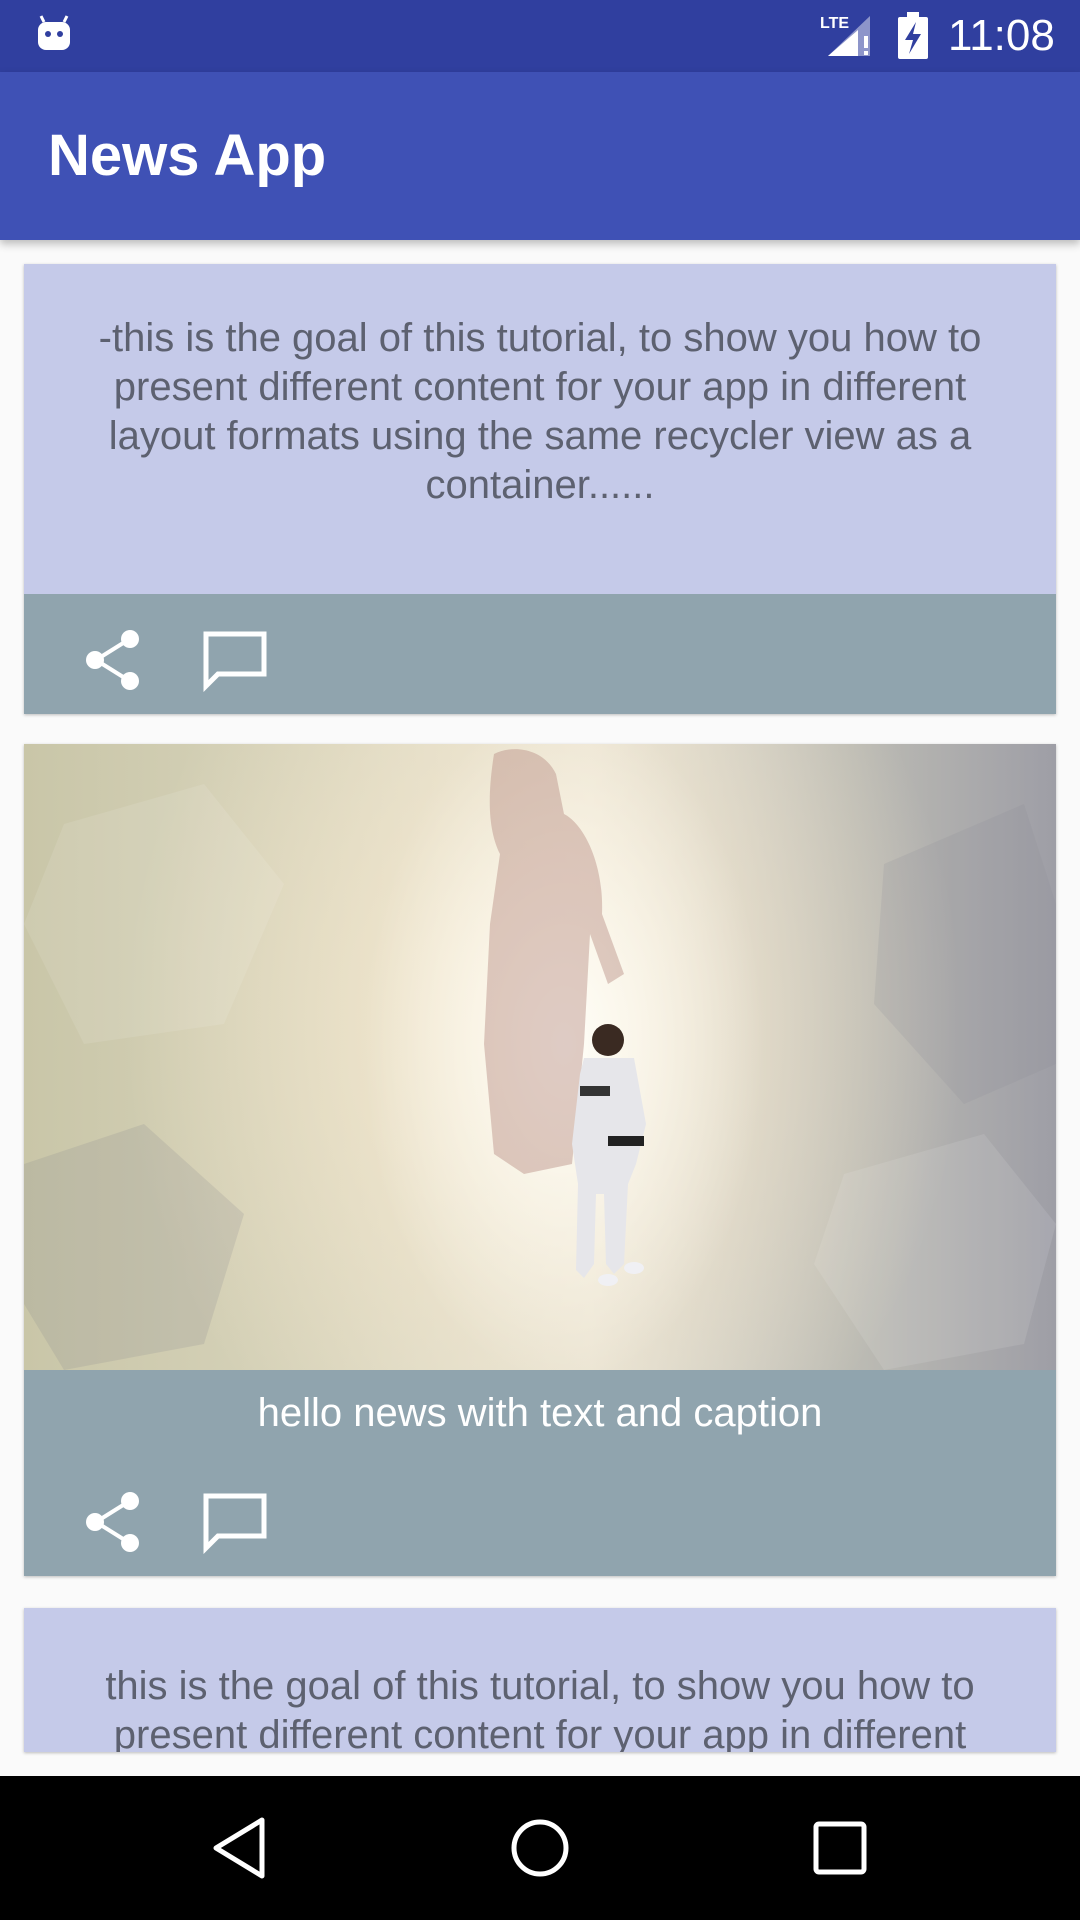 This screenshot has width=1080, height=1920. What do you see at coordinates (540, 156) in the screenshot?
I see `app-bar: News App` at bounding box center [540, 156].